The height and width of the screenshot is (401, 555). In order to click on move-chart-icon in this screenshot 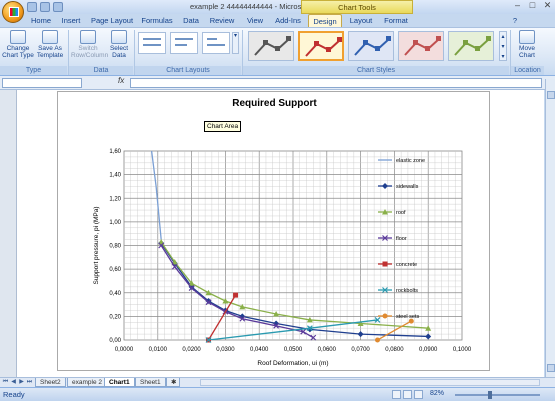, I will do `click(527, 37)`.